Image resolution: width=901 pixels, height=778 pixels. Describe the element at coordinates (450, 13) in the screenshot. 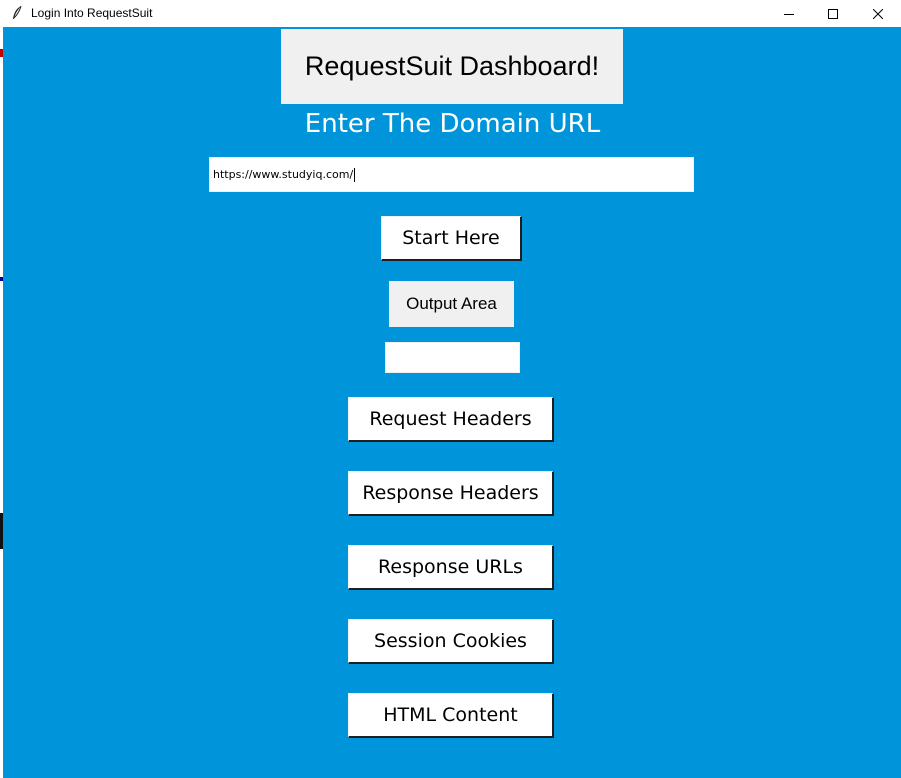

I see `title-bar: Login Into RequestSuit` at that location.